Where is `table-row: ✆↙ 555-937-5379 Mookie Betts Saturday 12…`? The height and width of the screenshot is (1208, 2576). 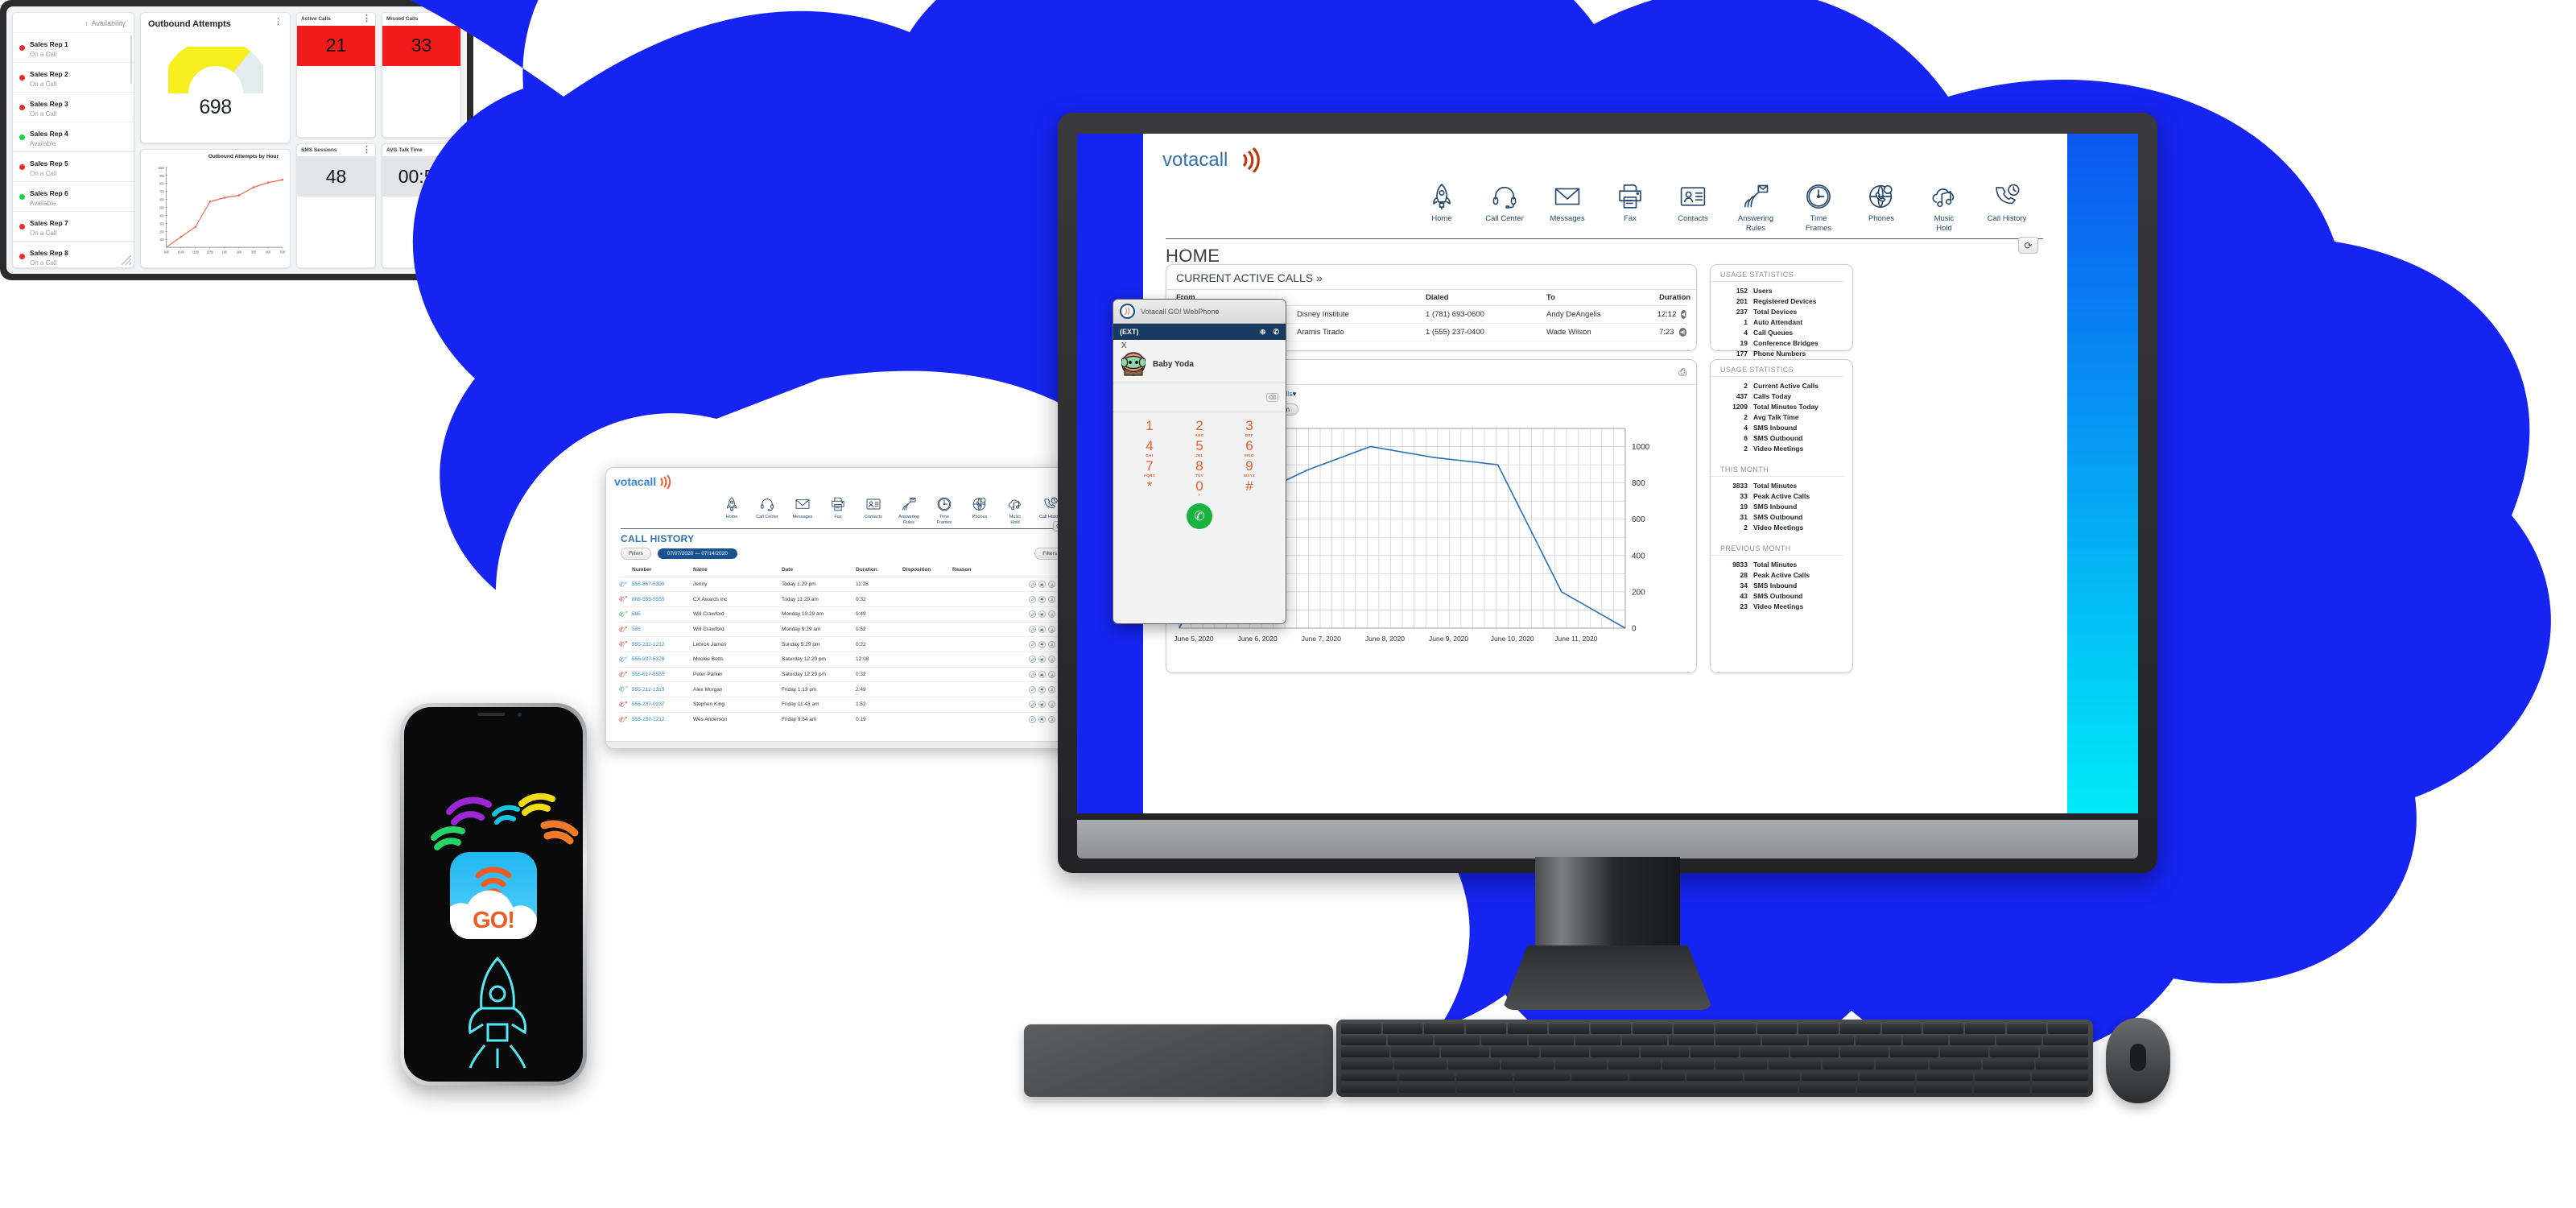
table-row: ✆↙ 555-937-5379 Mookie Betts Saturday 12… is located at coordinates (842, 660).